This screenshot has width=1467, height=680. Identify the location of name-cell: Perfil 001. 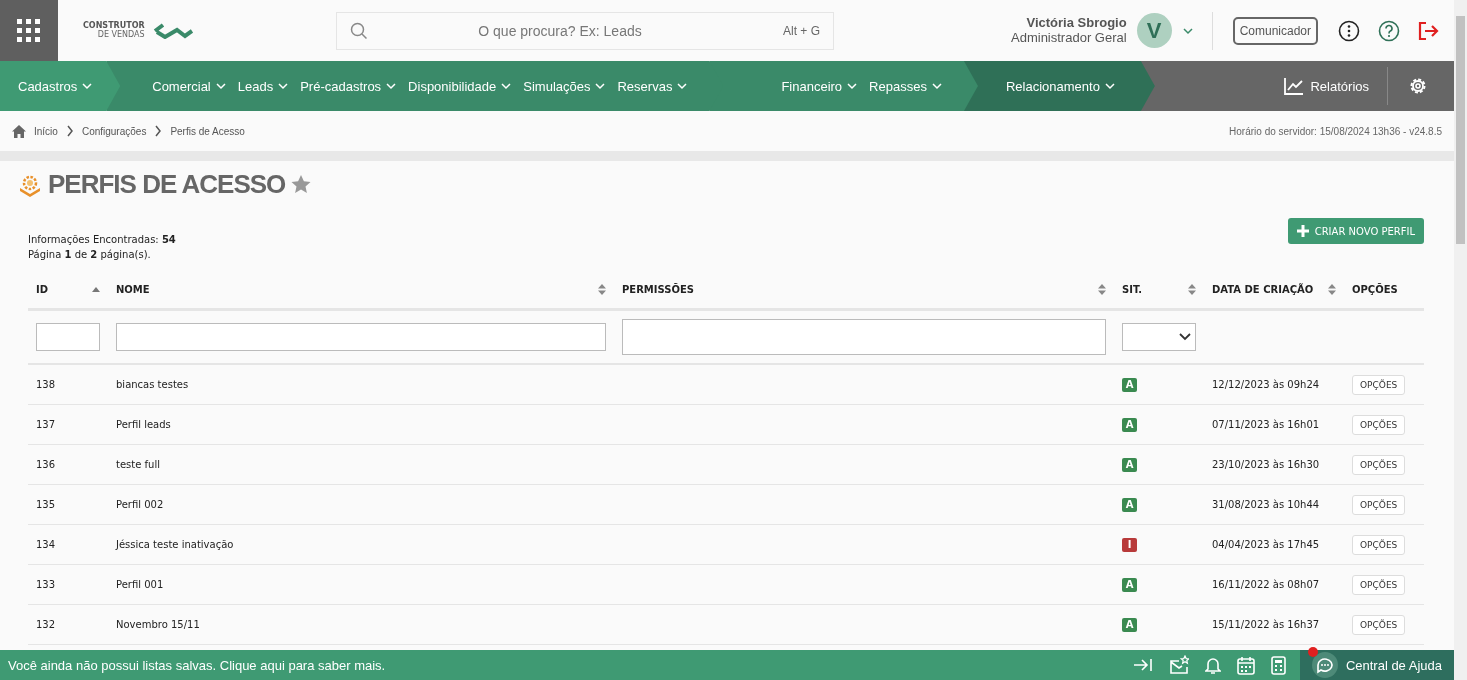
(140, 584).